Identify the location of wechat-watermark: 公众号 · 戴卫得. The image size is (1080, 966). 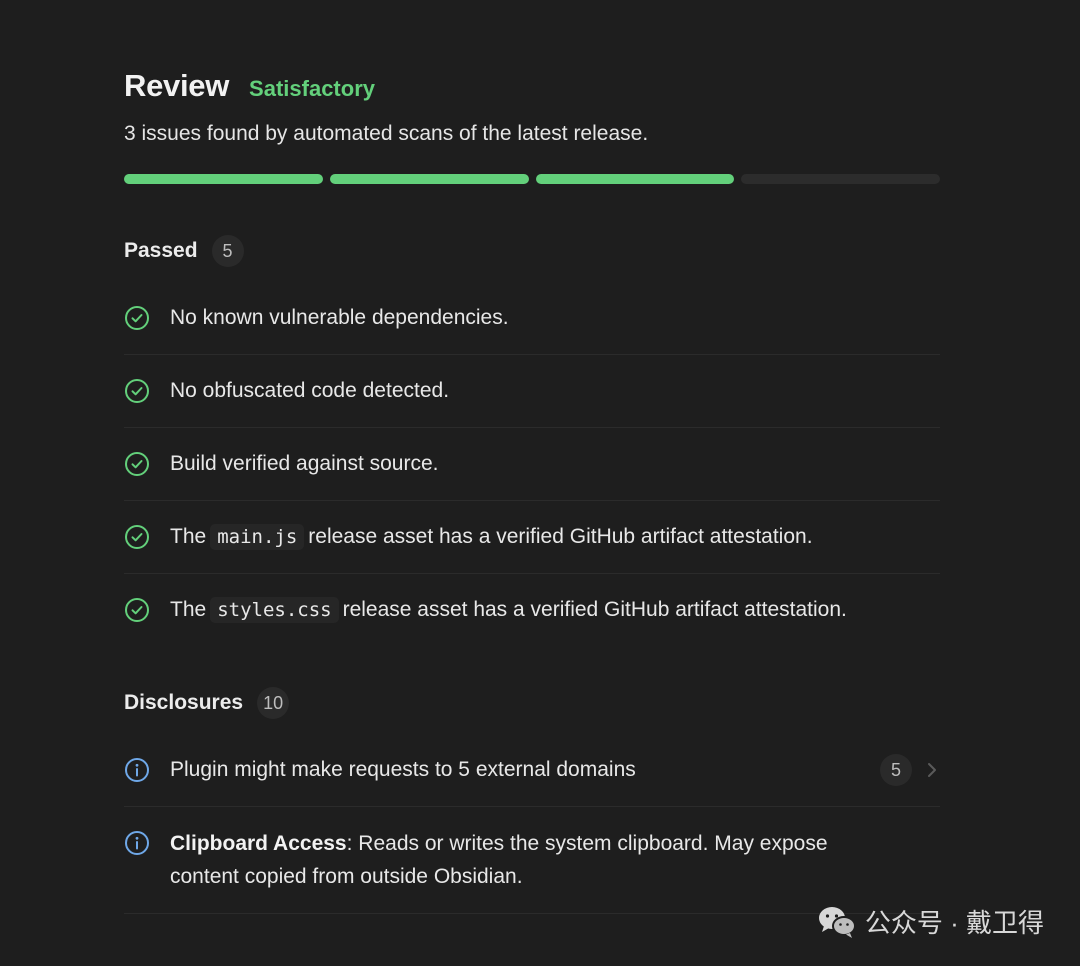
(930, 921).